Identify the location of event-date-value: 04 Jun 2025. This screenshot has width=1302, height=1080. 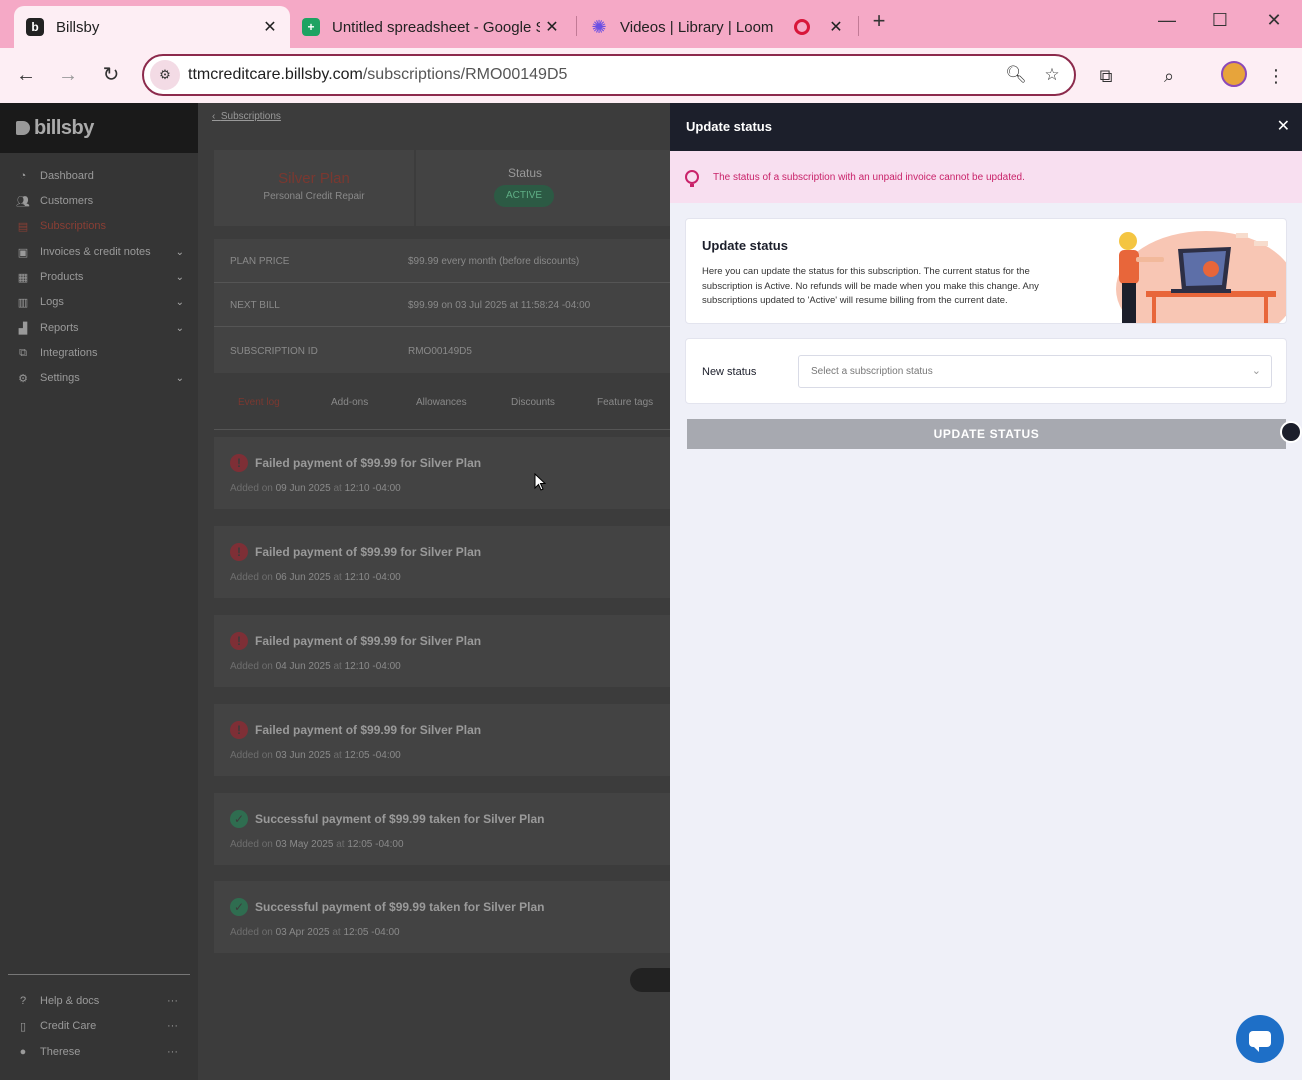
(303, 666).